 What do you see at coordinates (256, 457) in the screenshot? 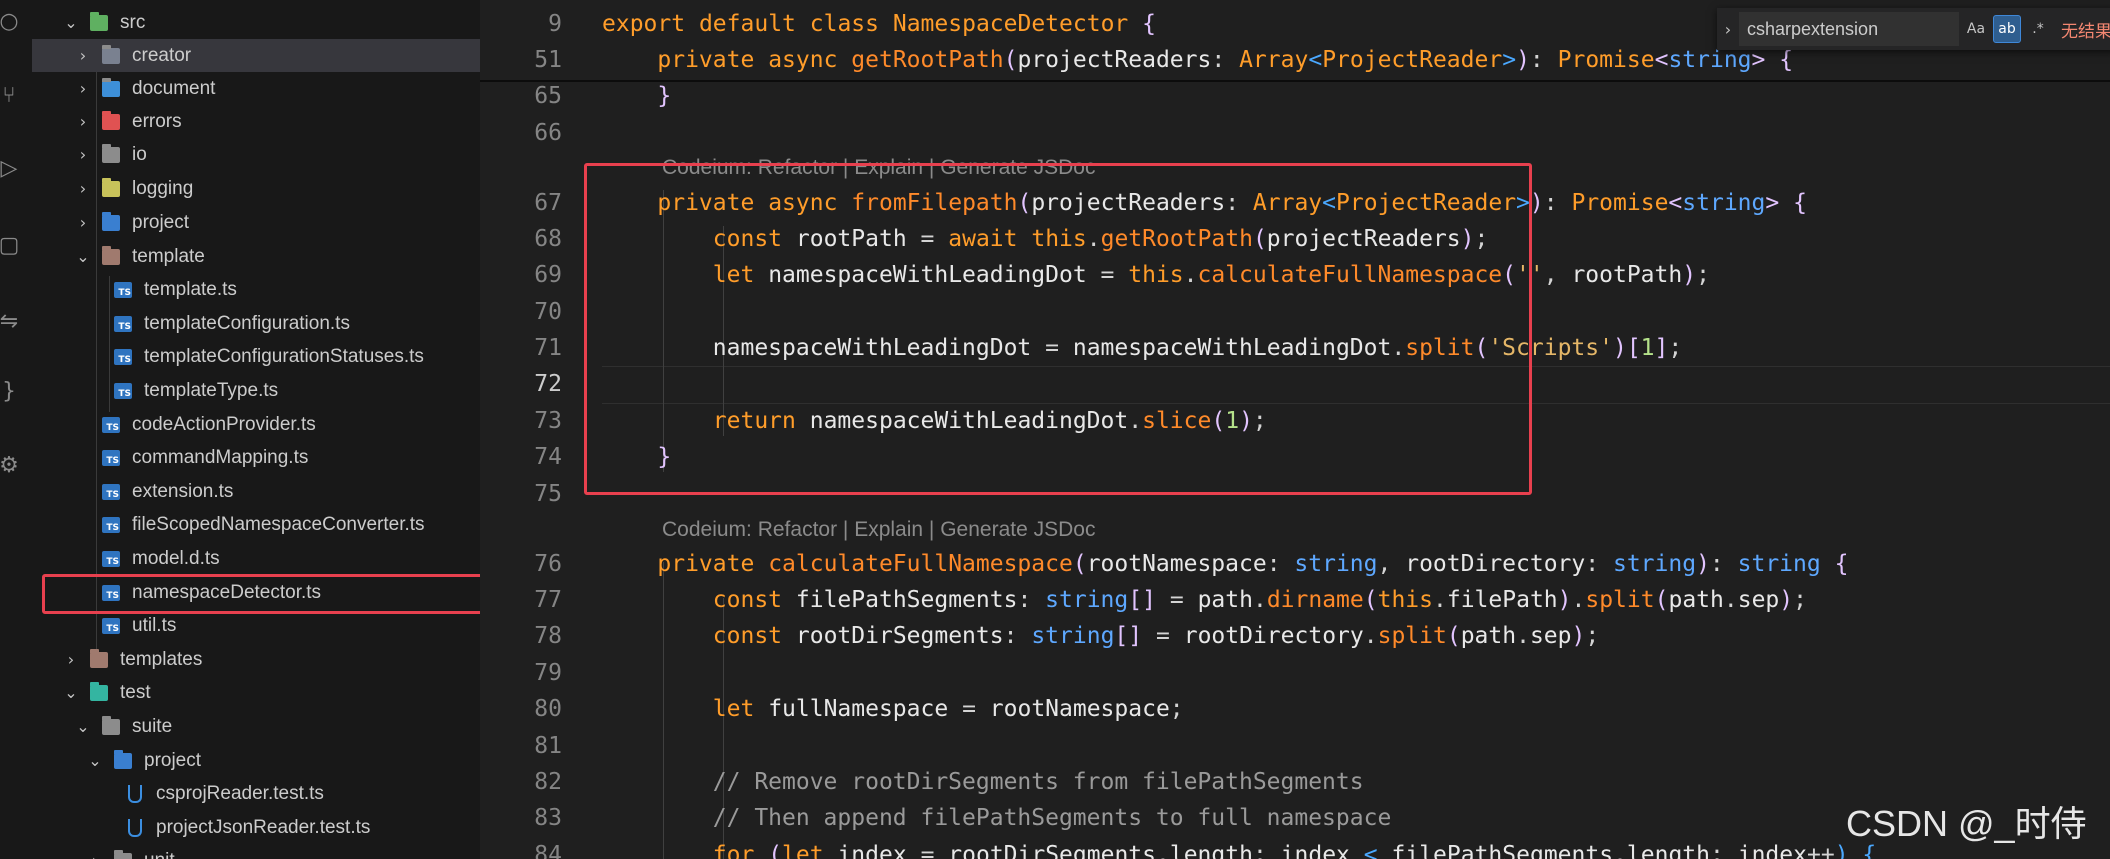
I see `tree-file-commandMapping: TS commandMapping.ts` at bounding box center [256, 457].